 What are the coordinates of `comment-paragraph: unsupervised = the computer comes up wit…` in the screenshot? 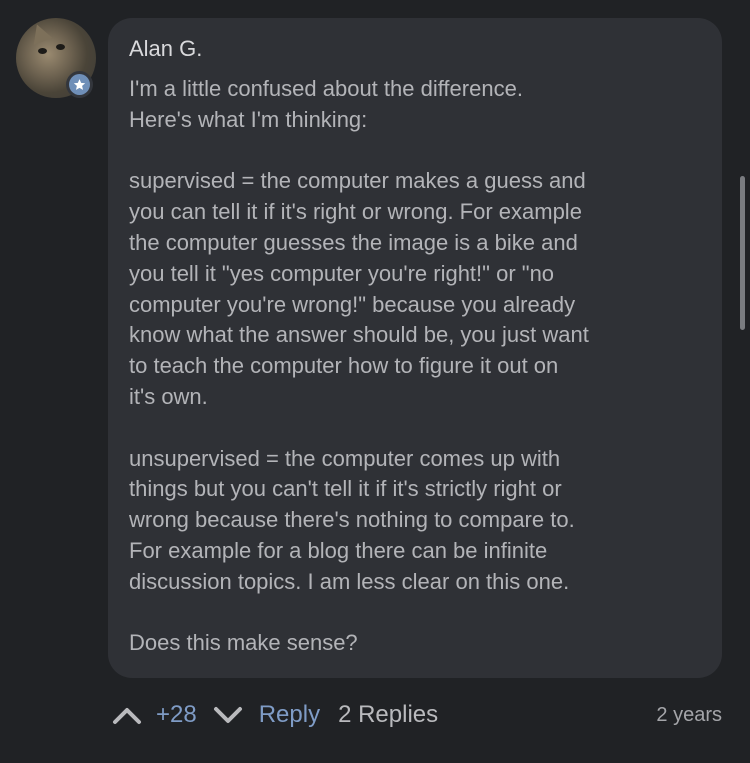 It's located at (352, 519).